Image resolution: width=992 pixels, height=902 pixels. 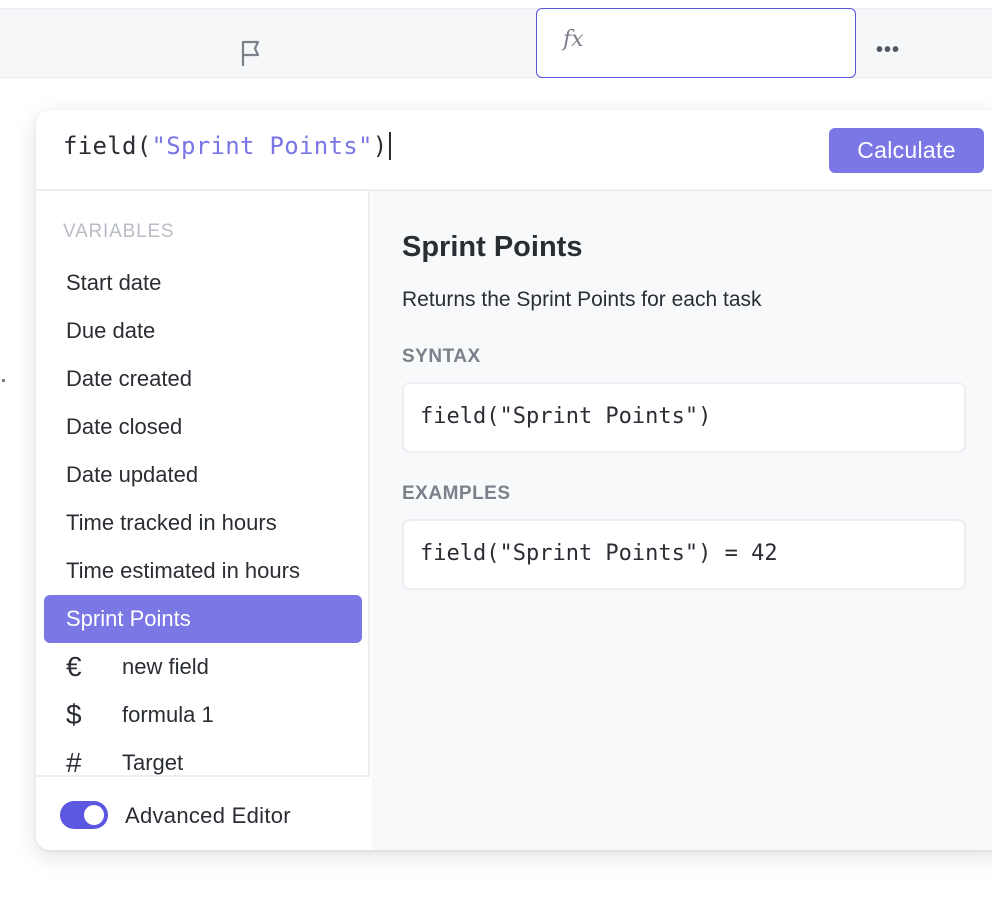 I want to click on toggle-knob, so click(x=94, y=815).